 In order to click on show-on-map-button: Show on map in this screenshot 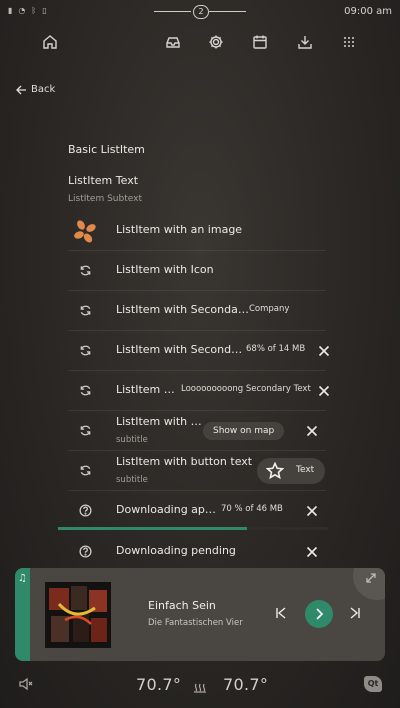, I will do `click(244, 431)`.